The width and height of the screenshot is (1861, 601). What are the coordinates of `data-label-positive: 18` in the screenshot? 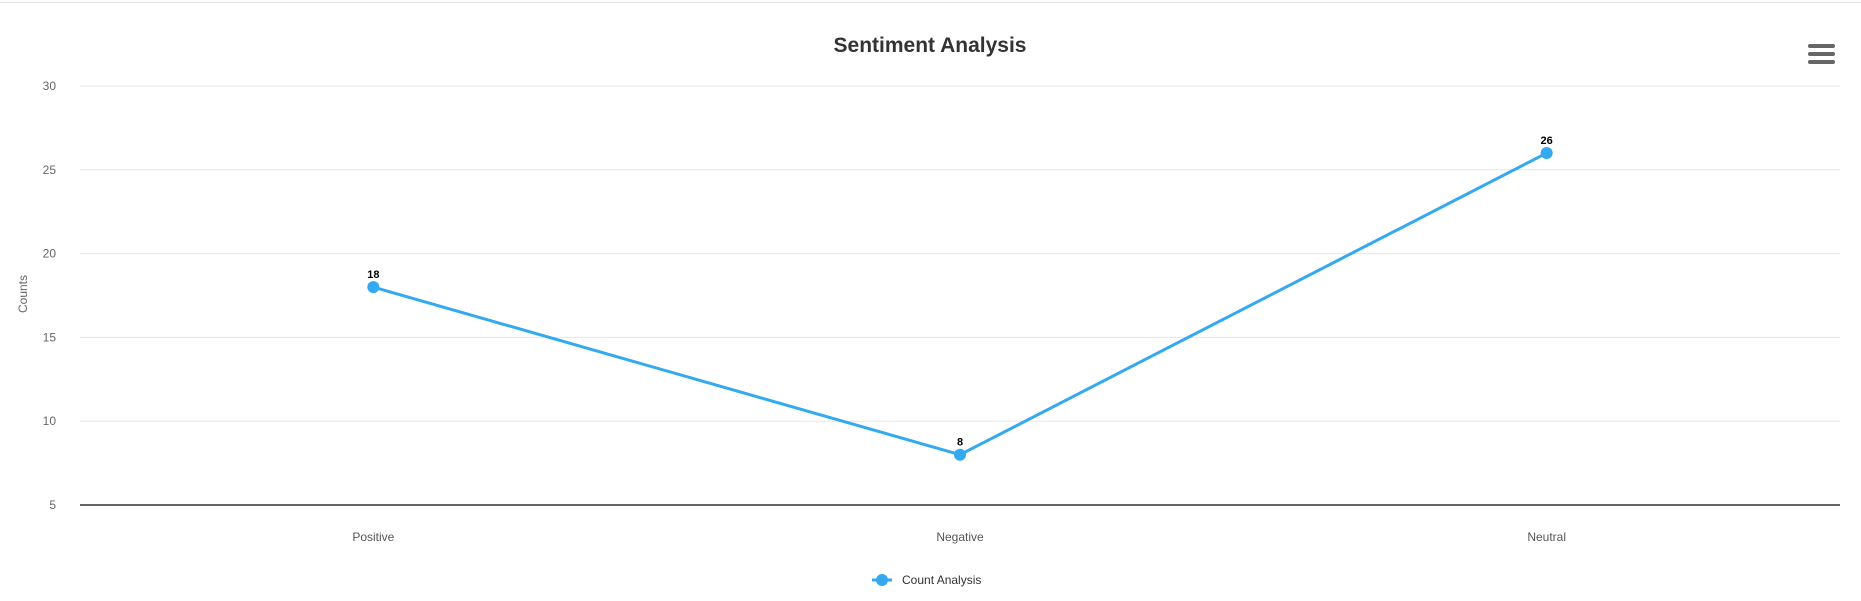 It's located at (373, 275).